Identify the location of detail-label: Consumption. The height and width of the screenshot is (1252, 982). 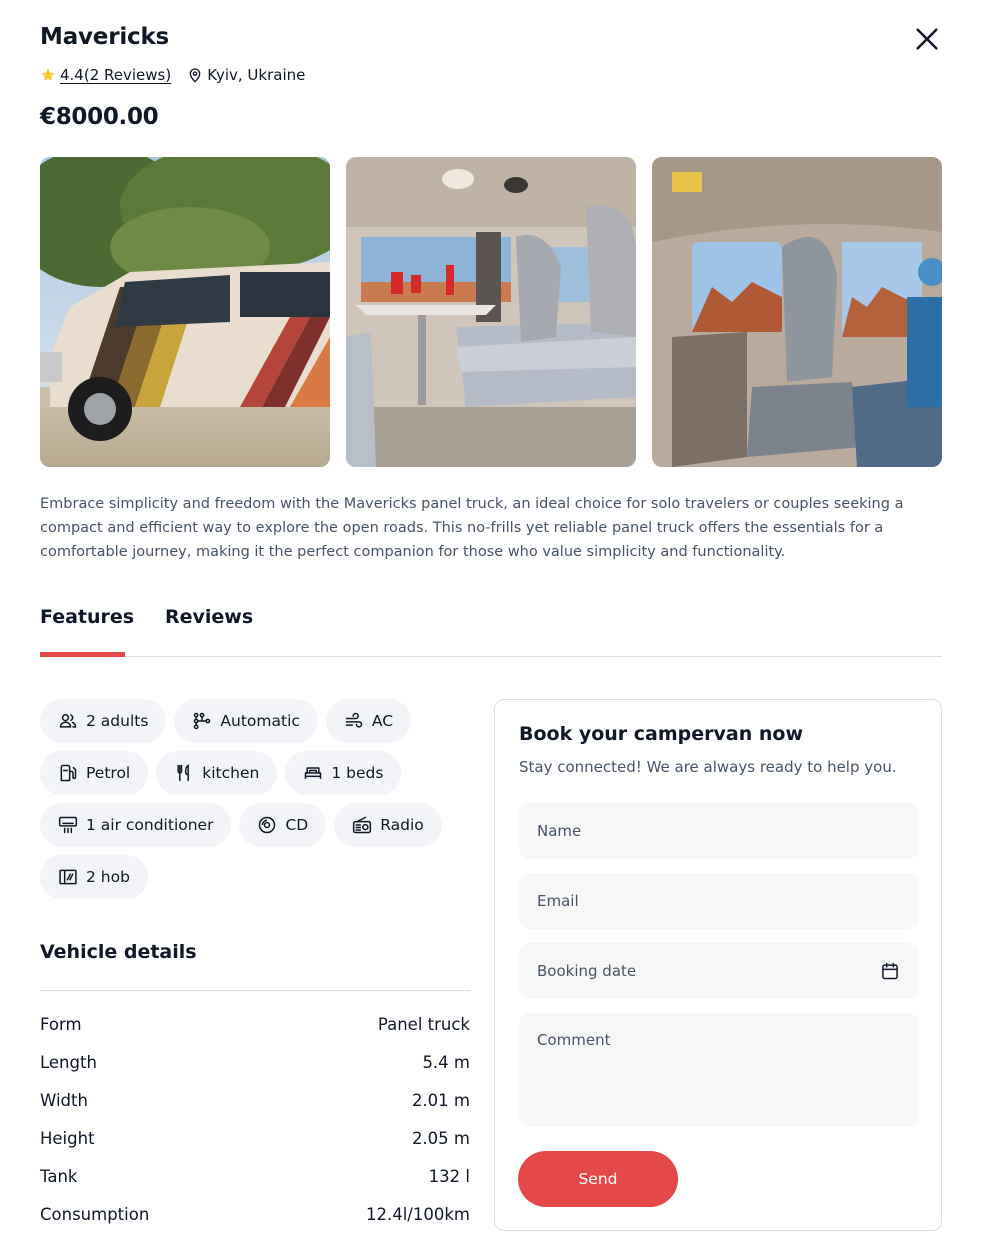
(95, 1214).